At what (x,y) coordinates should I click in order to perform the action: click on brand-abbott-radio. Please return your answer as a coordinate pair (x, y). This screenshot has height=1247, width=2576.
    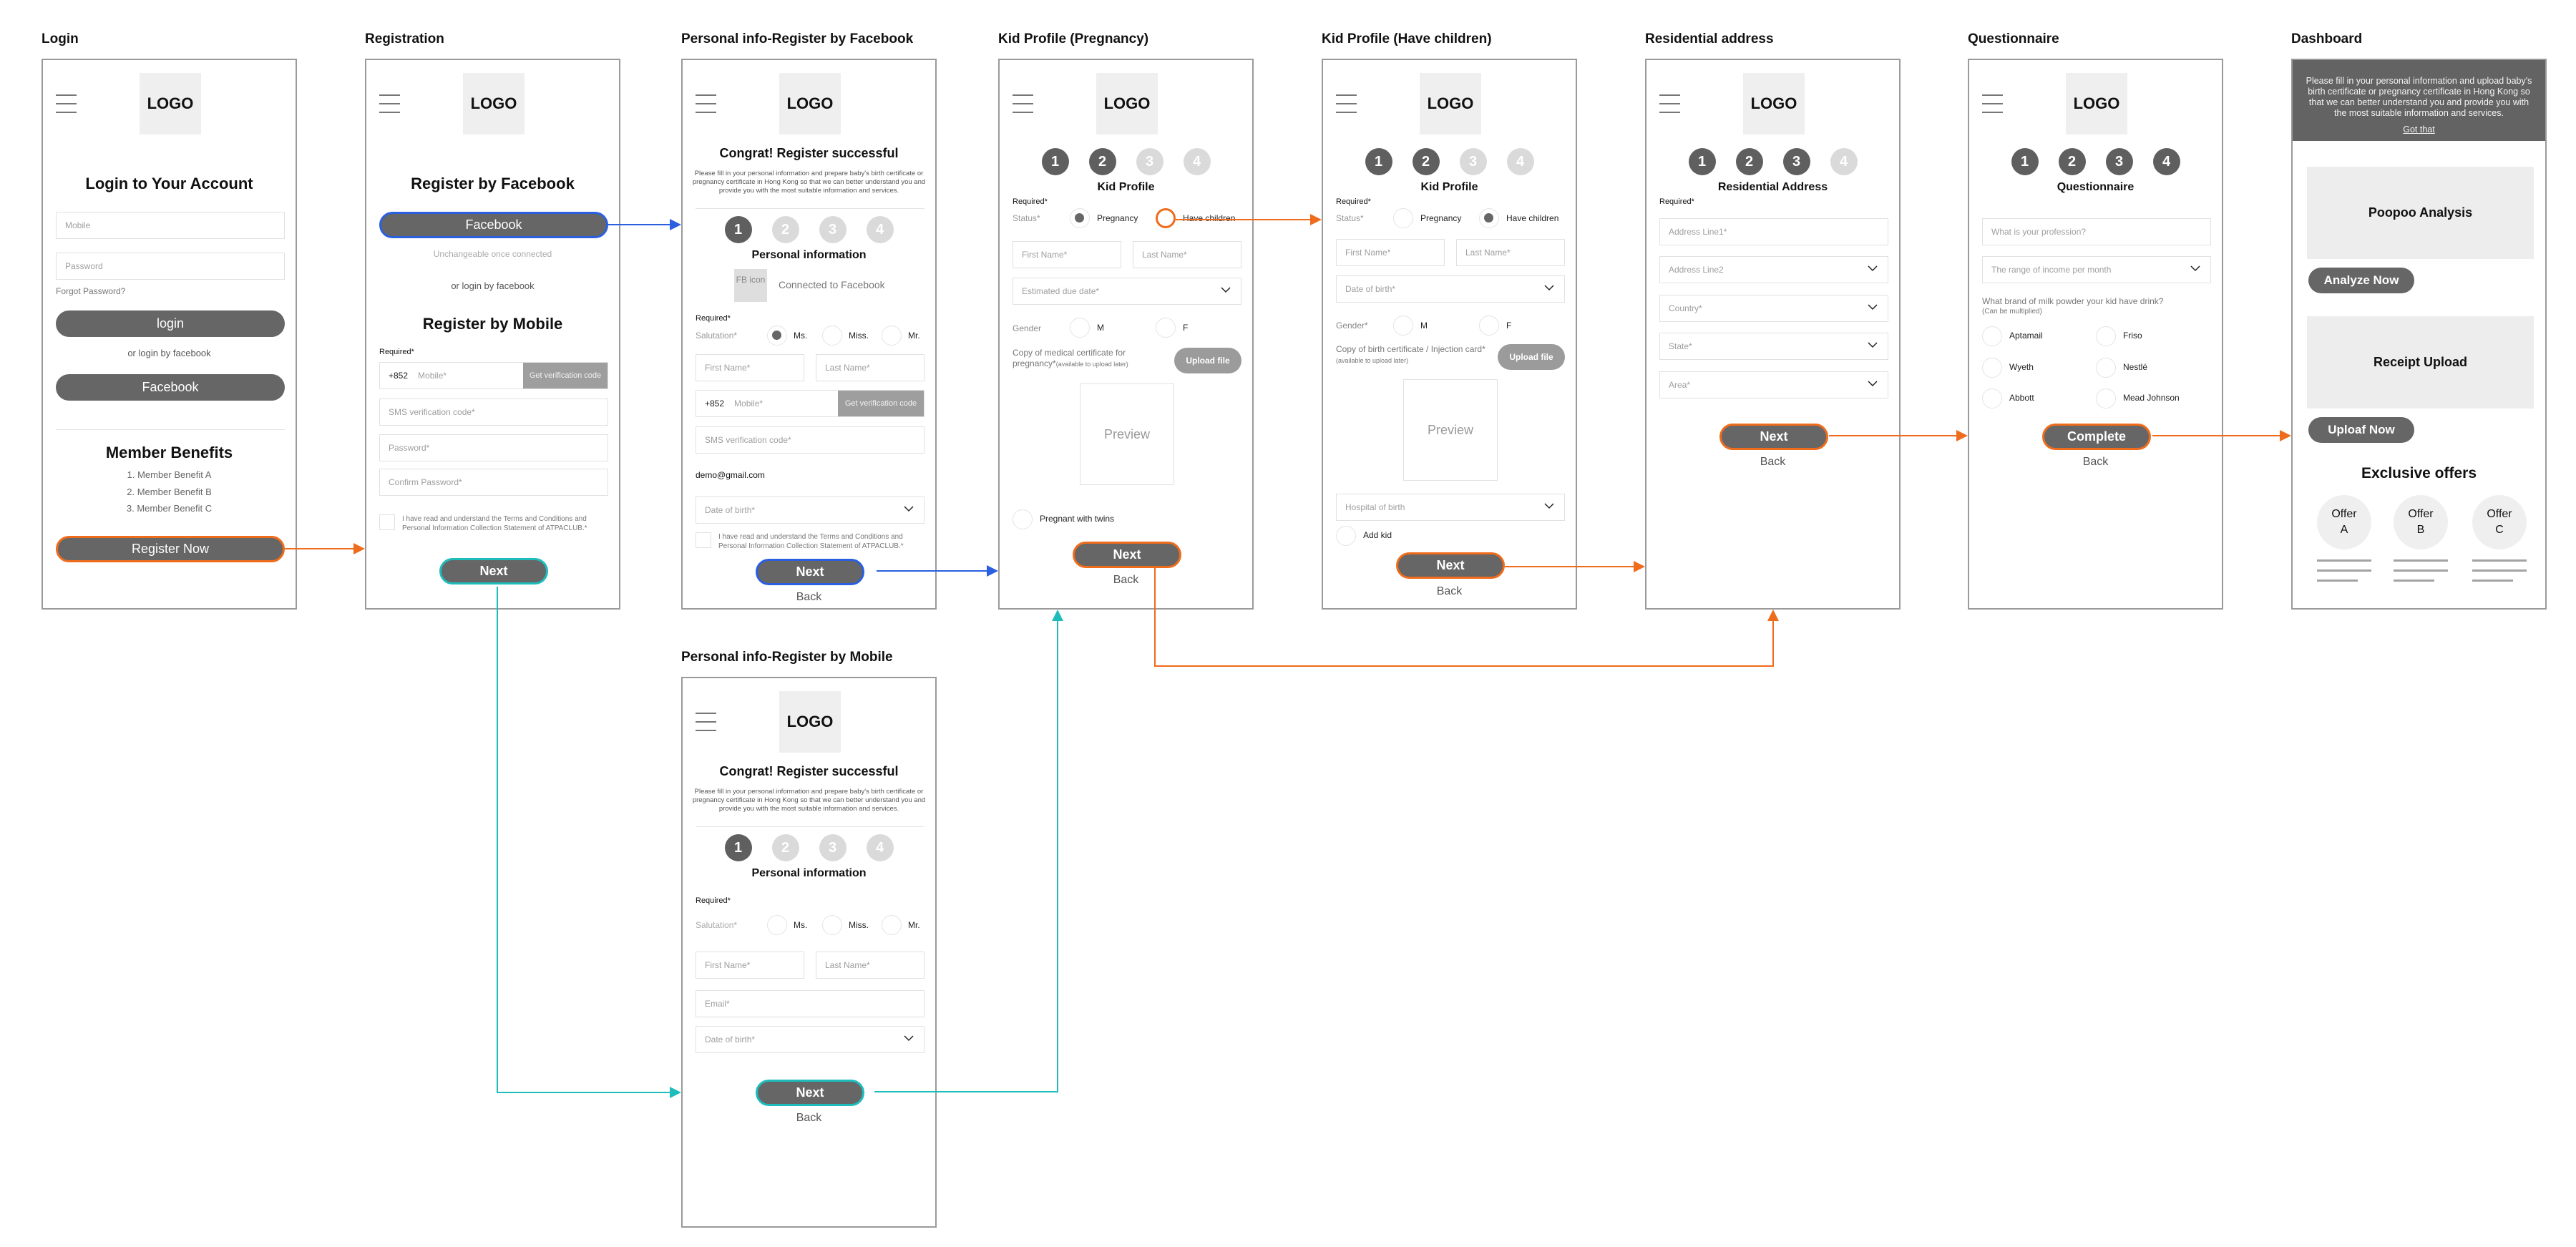
    Looking at the image, I should click on (1992, 398).